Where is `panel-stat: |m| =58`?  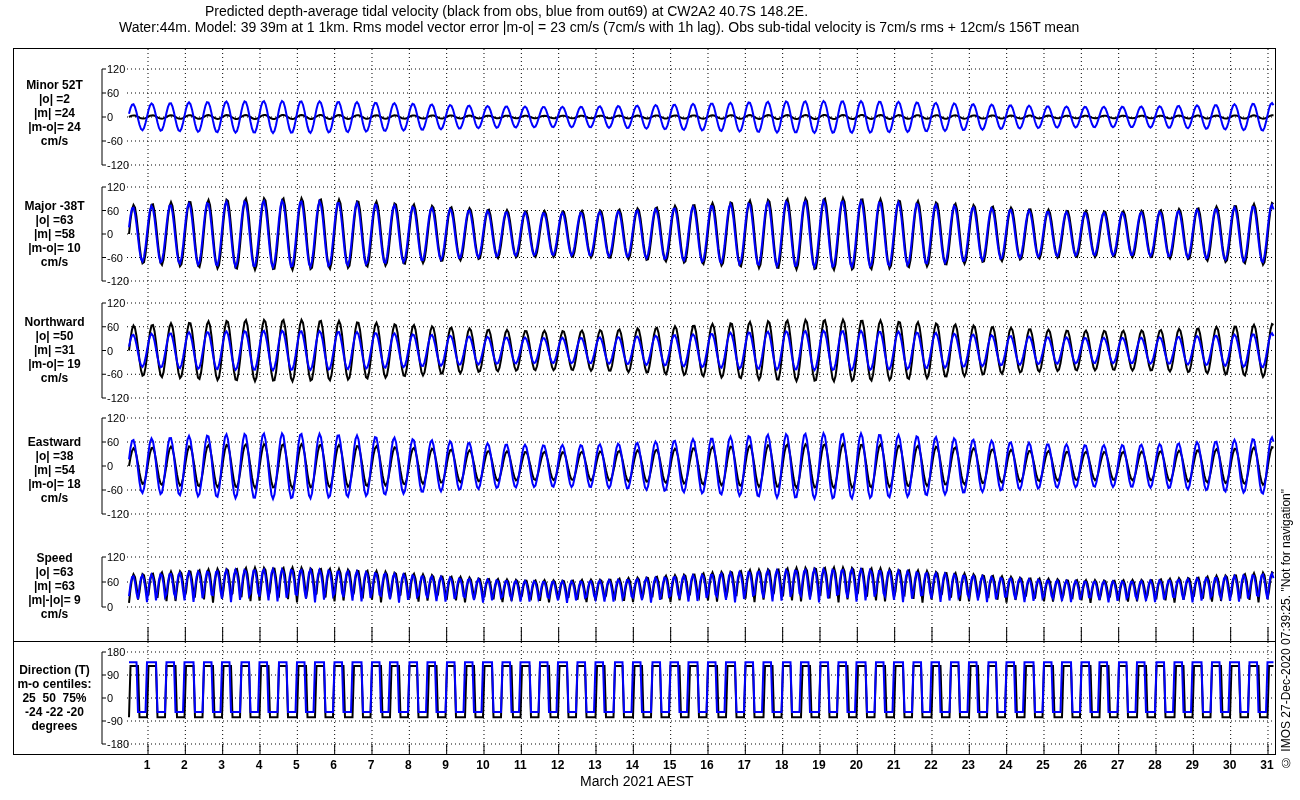
panel-stat: |m| =58 is located at coordinates (54, 234).